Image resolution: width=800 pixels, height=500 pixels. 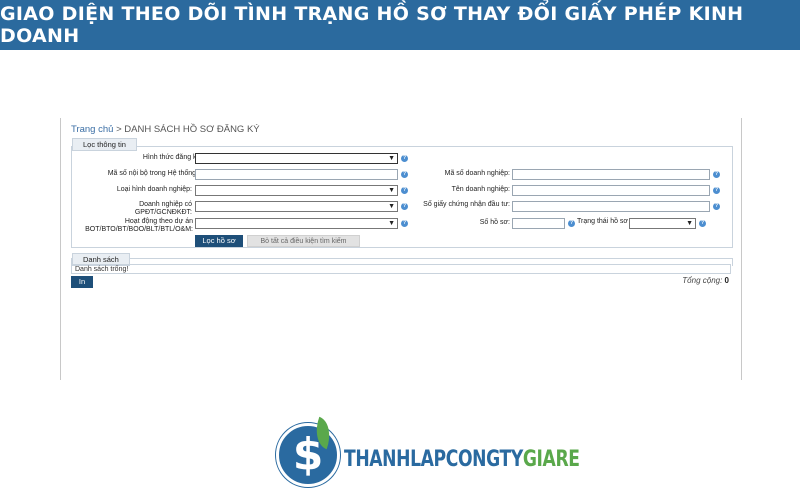 What do you see at coordinates (219, 241) in the screenshot?
I see `filter-button: Lọc hồ sơ` at bounding box center [219, 241].